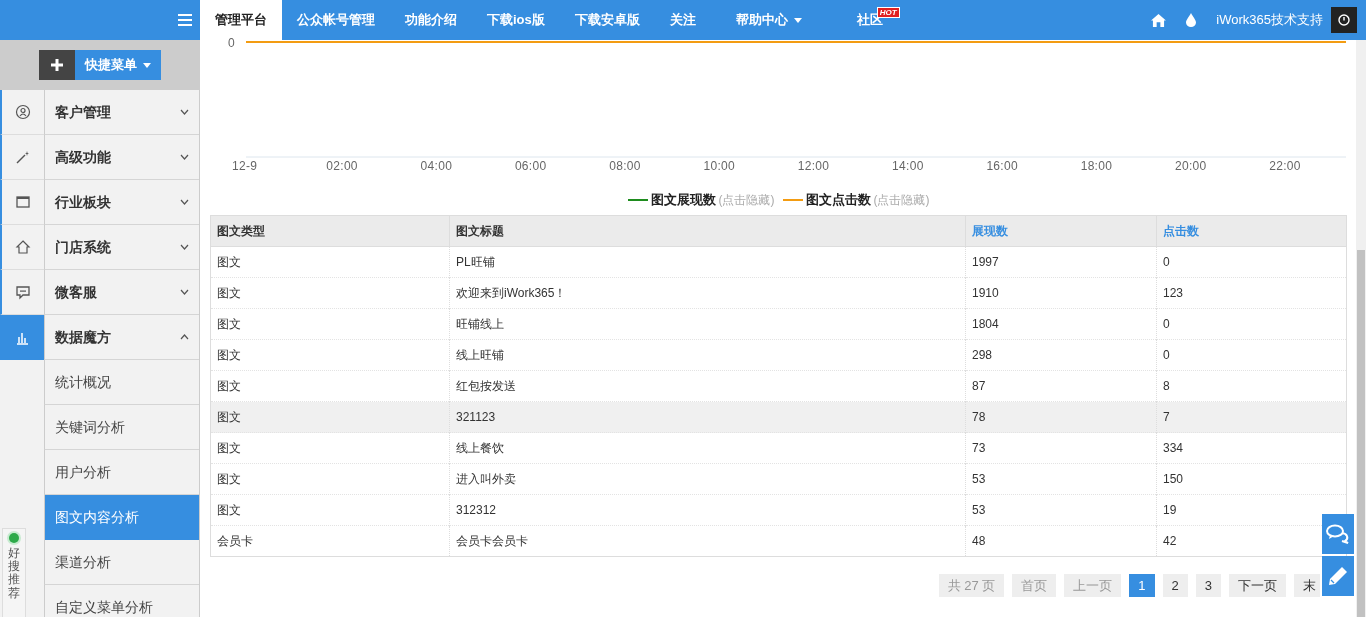  I want to click on column-header: 图文标题, so click(707, 231).